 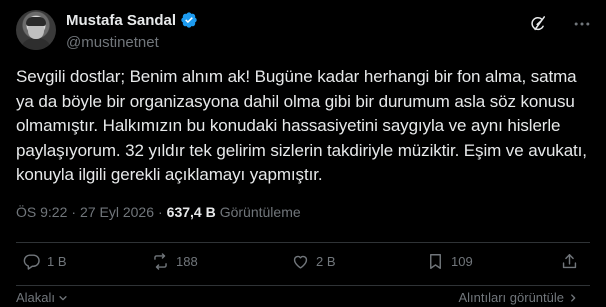 I want to click on repost-button: 188, so click(x=174, y=261).